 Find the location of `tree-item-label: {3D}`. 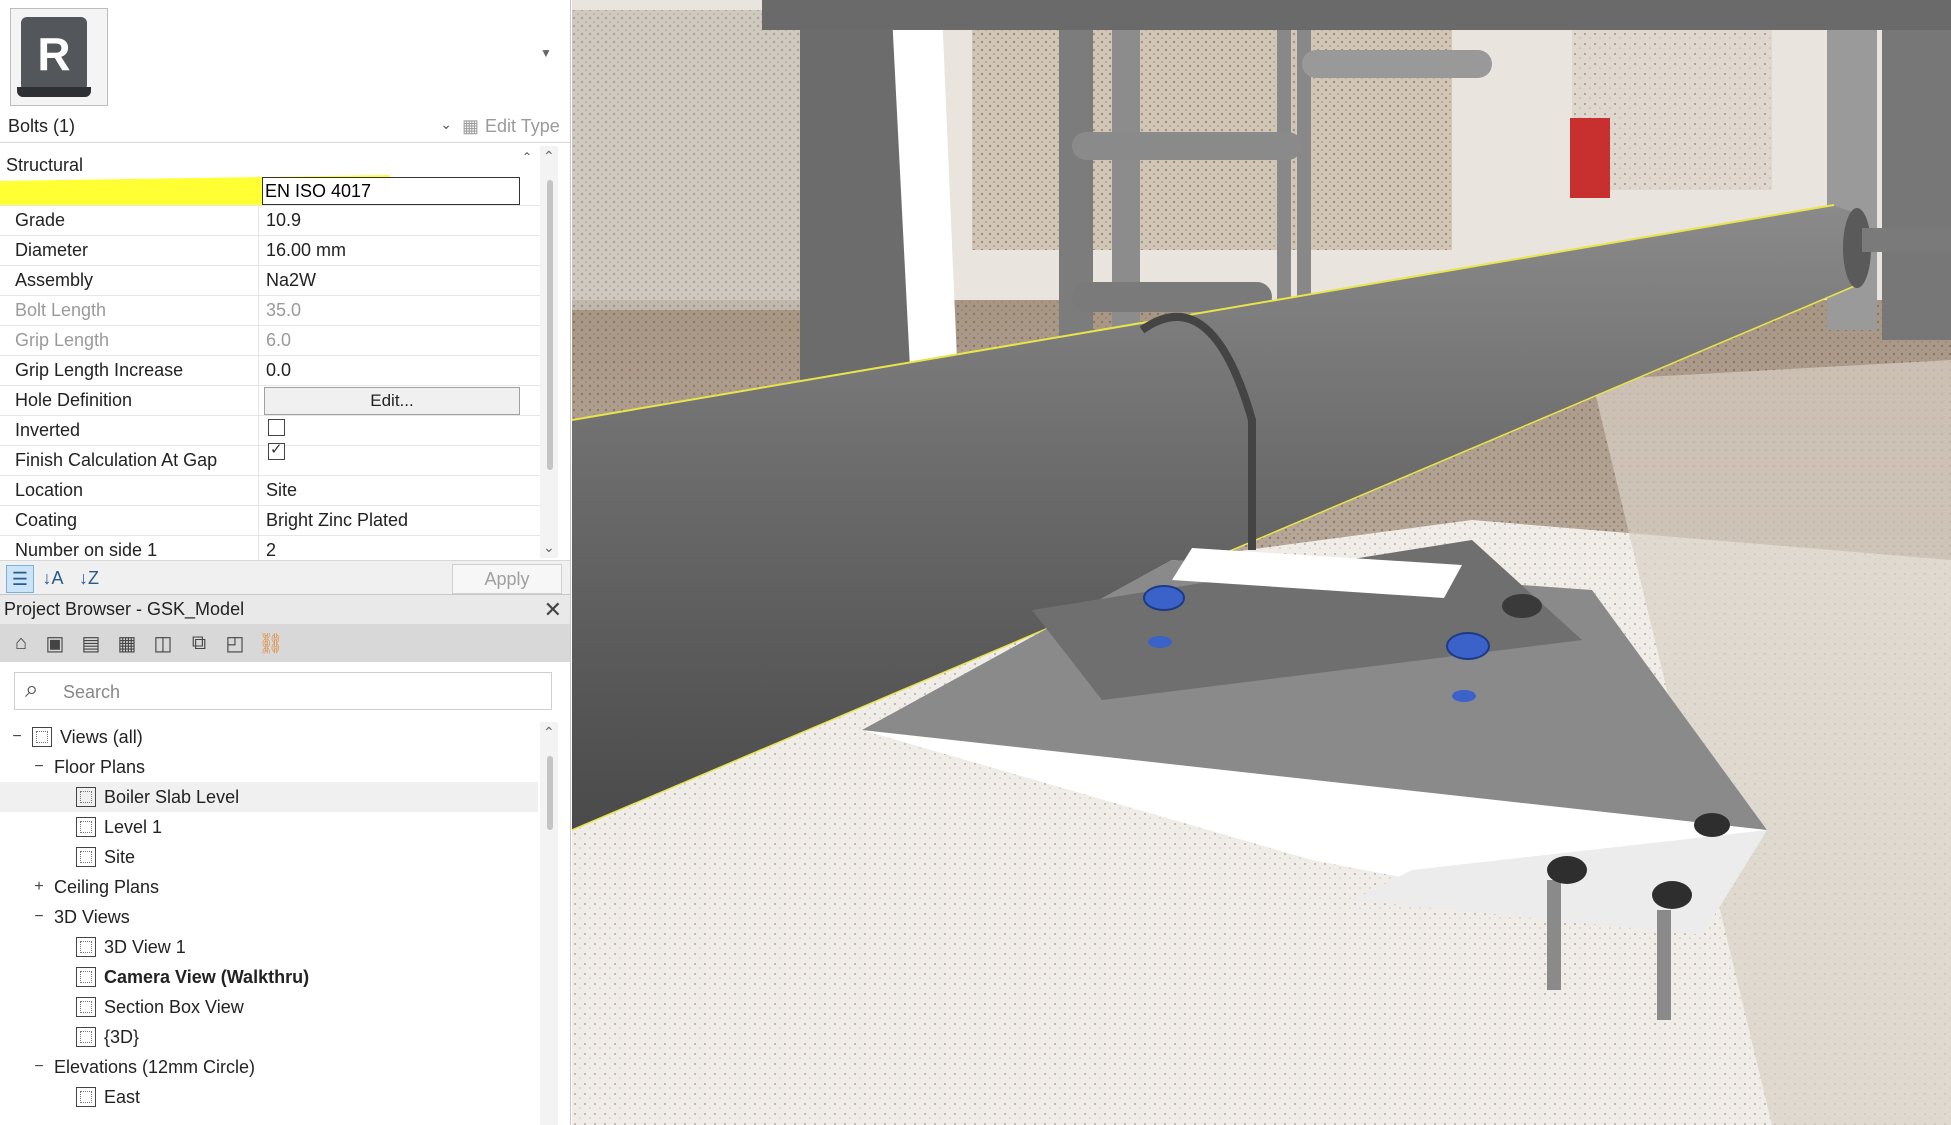

tree-item-label: {3D} is located at coordinates (122, 1036).